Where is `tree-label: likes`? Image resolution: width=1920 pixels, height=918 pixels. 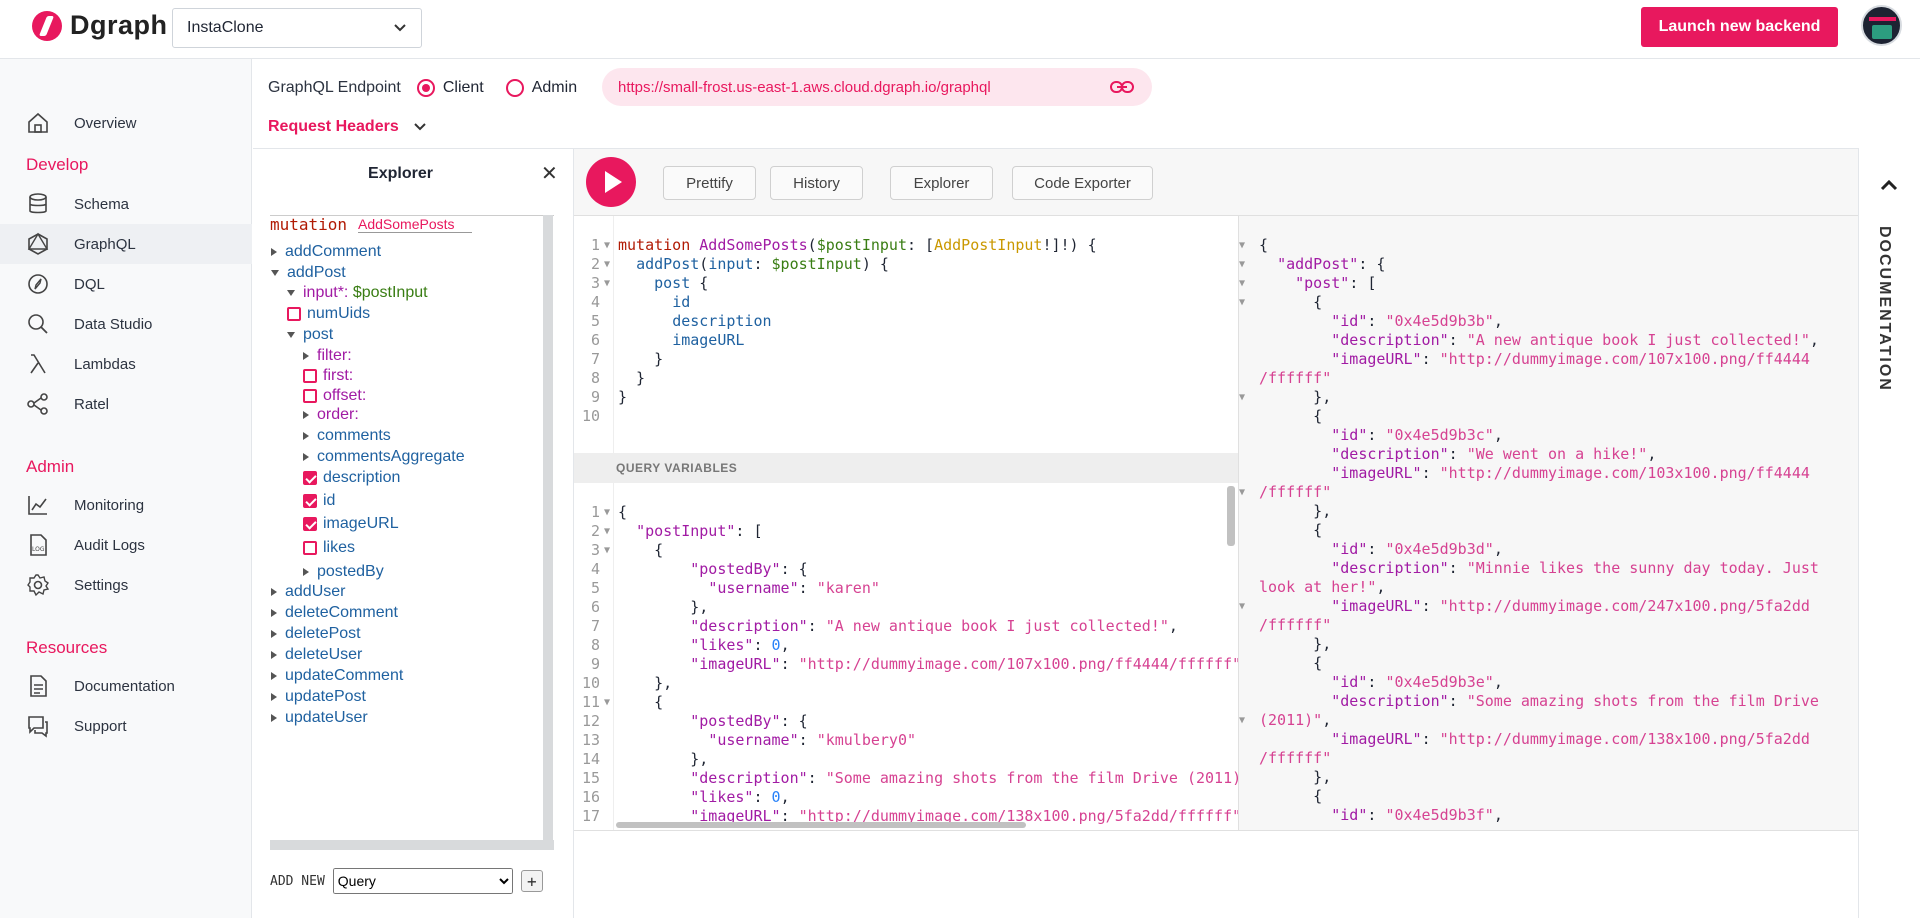 tree-label: likes is located at coordinates (339, 547).